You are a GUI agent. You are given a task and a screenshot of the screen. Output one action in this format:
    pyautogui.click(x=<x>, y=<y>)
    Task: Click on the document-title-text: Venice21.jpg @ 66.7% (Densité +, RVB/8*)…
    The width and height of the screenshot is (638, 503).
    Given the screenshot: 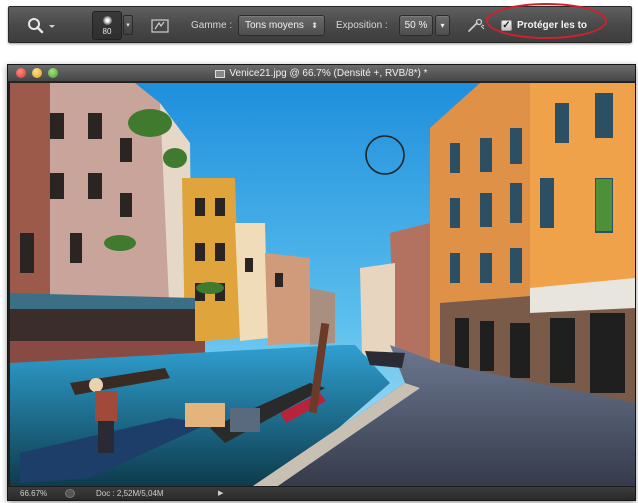 What is the action you would take?
    pyautogui.click(x=328, y=73)
    